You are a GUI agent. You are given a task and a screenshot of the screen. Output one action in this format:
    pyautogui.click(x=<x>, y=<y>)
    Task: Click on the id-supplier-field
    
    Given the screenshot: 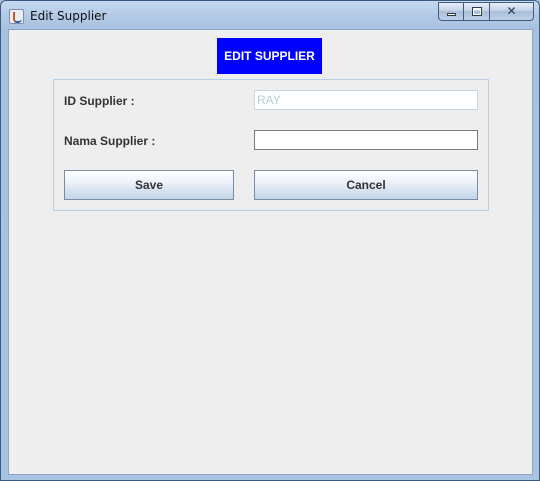 What is the action you would take?
    pyautogui.click(x=366, y=100)
    